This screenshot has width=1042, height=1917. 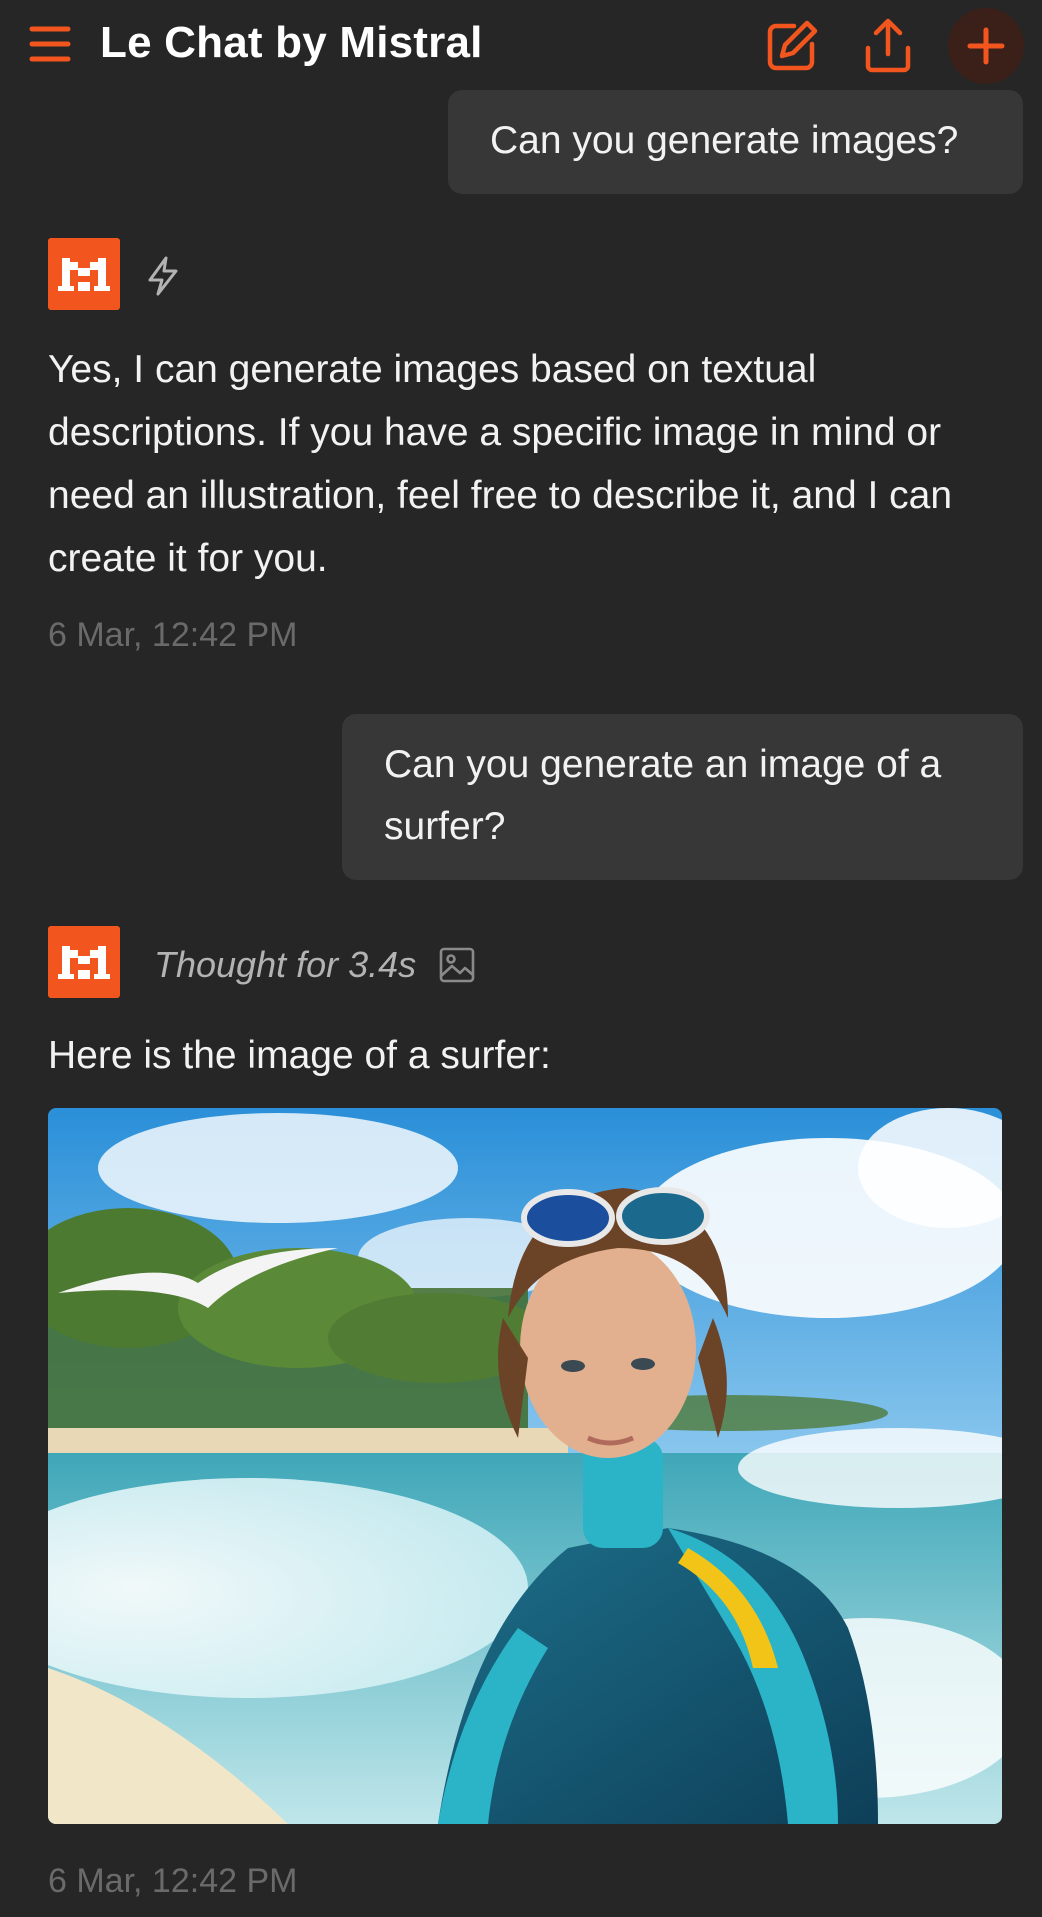 I want to click on assistant-message: Here is the image of a surfer:, so click(x=299, y=1055).